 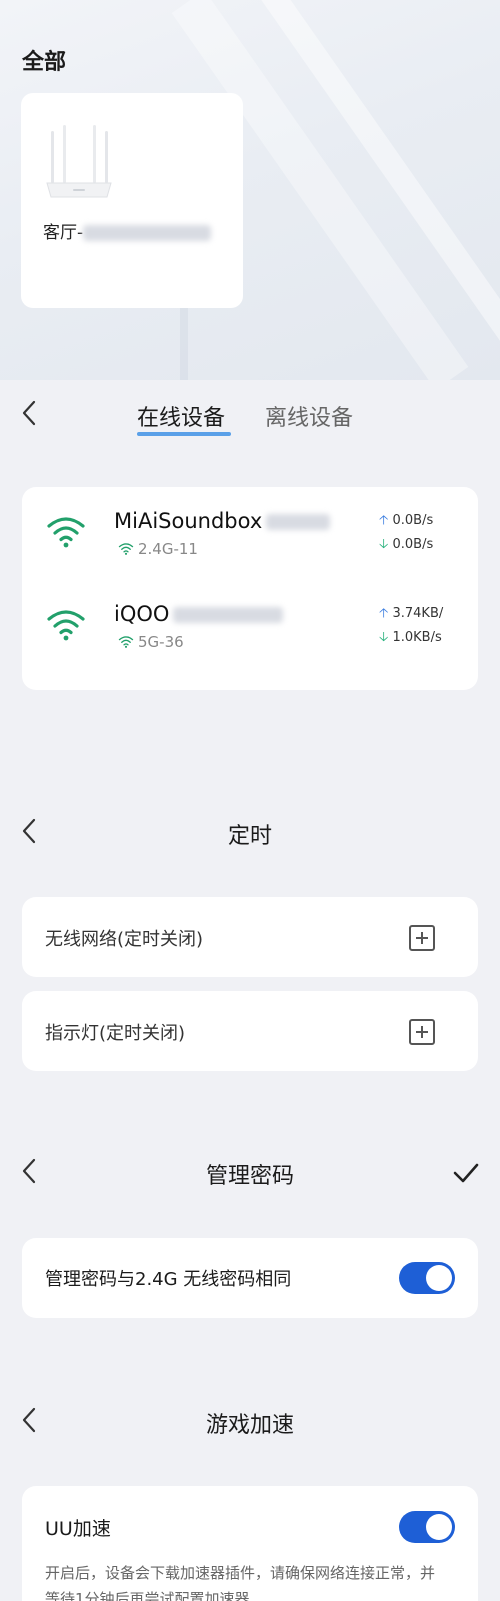 I want to click on band-text: 2.4G-11, so click(x=168, y=549).